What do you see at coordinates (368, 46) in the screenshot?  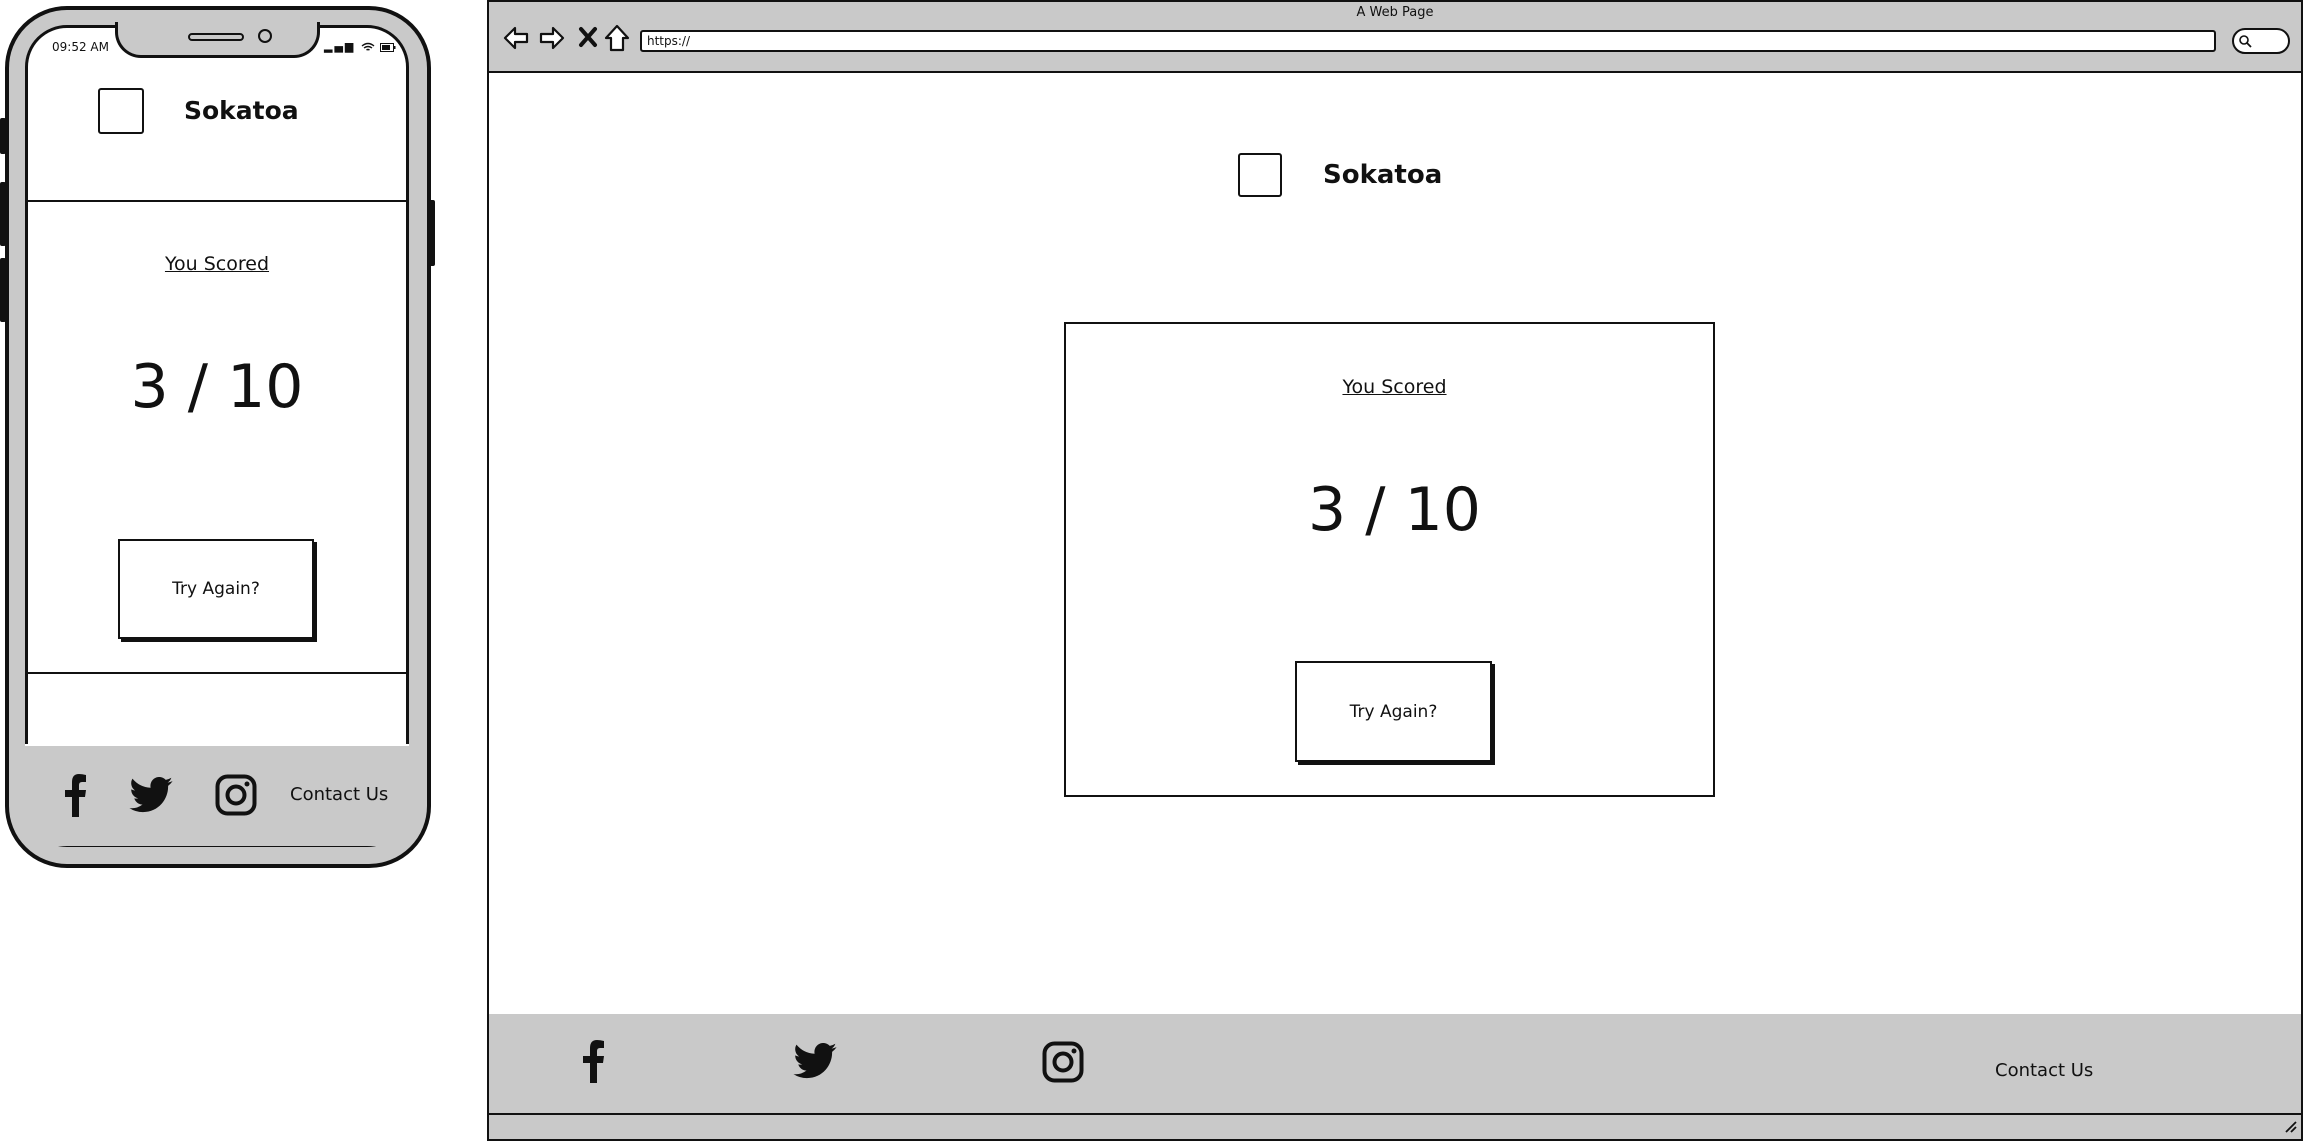 I see `wifi-icon` at bounding box center [368, 46].